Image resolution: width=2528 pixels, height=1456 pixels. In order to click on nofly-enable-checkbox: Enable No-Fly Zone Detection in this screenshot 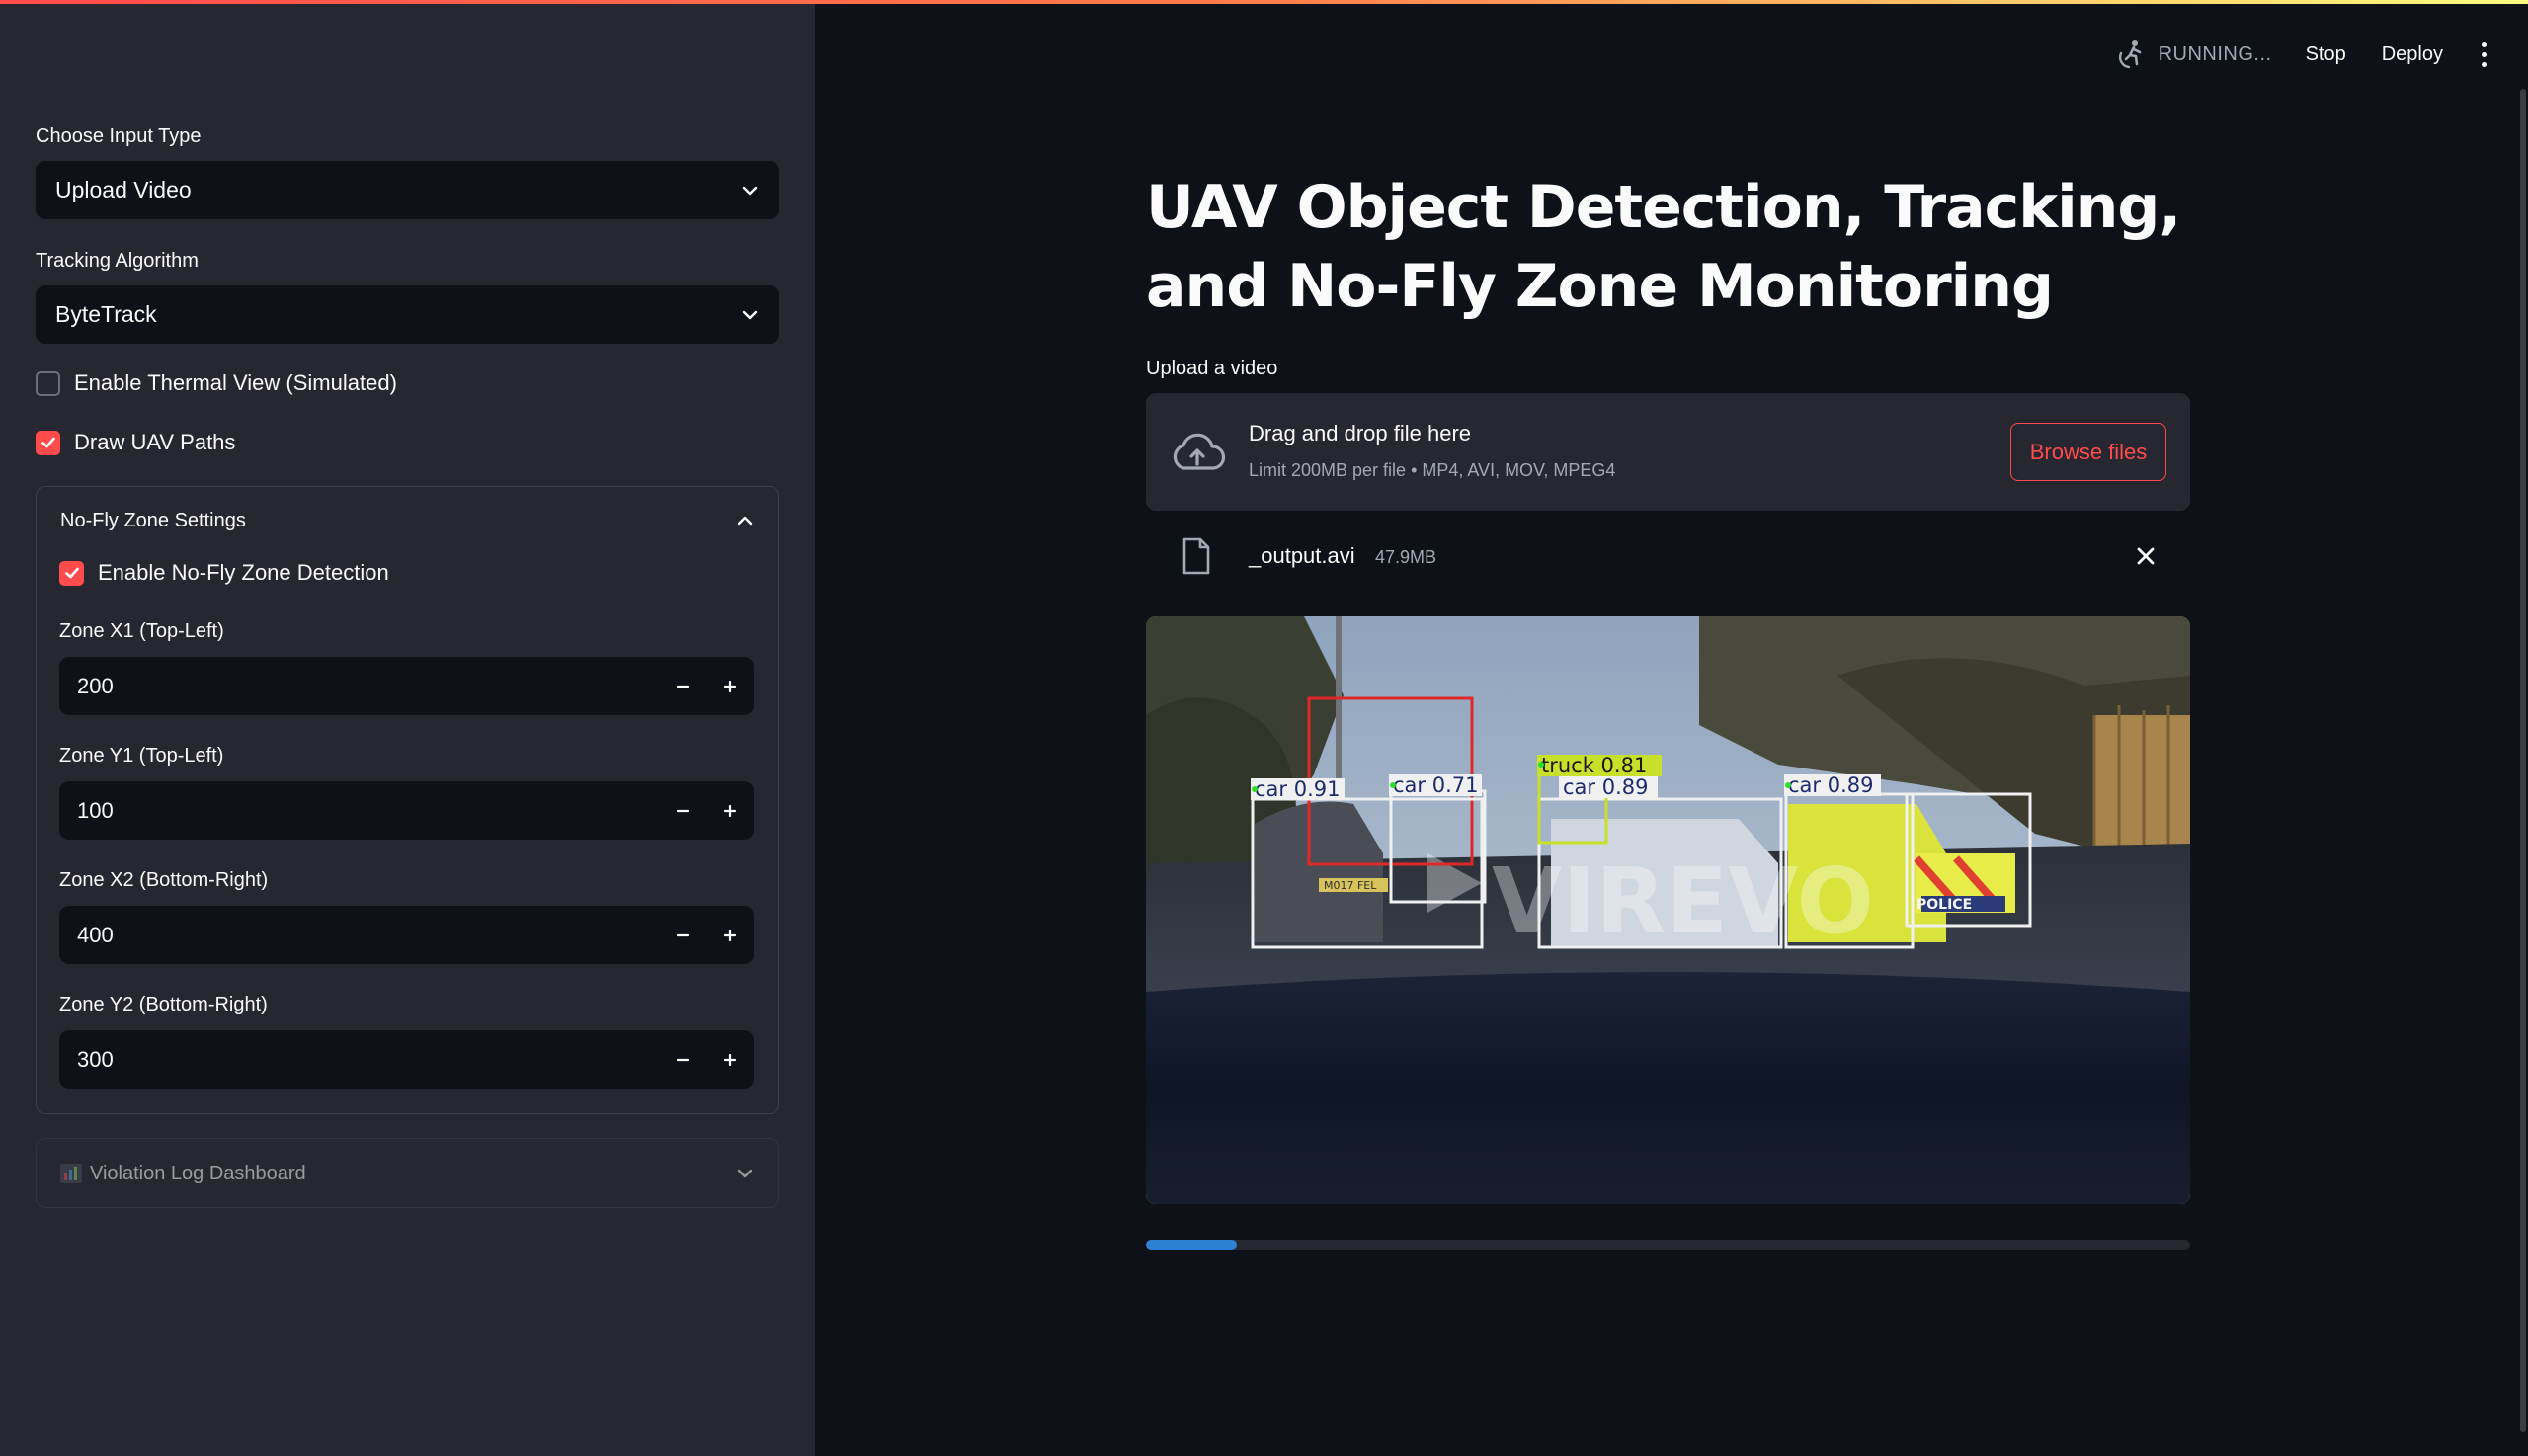, I will do `click(224, 573)`.